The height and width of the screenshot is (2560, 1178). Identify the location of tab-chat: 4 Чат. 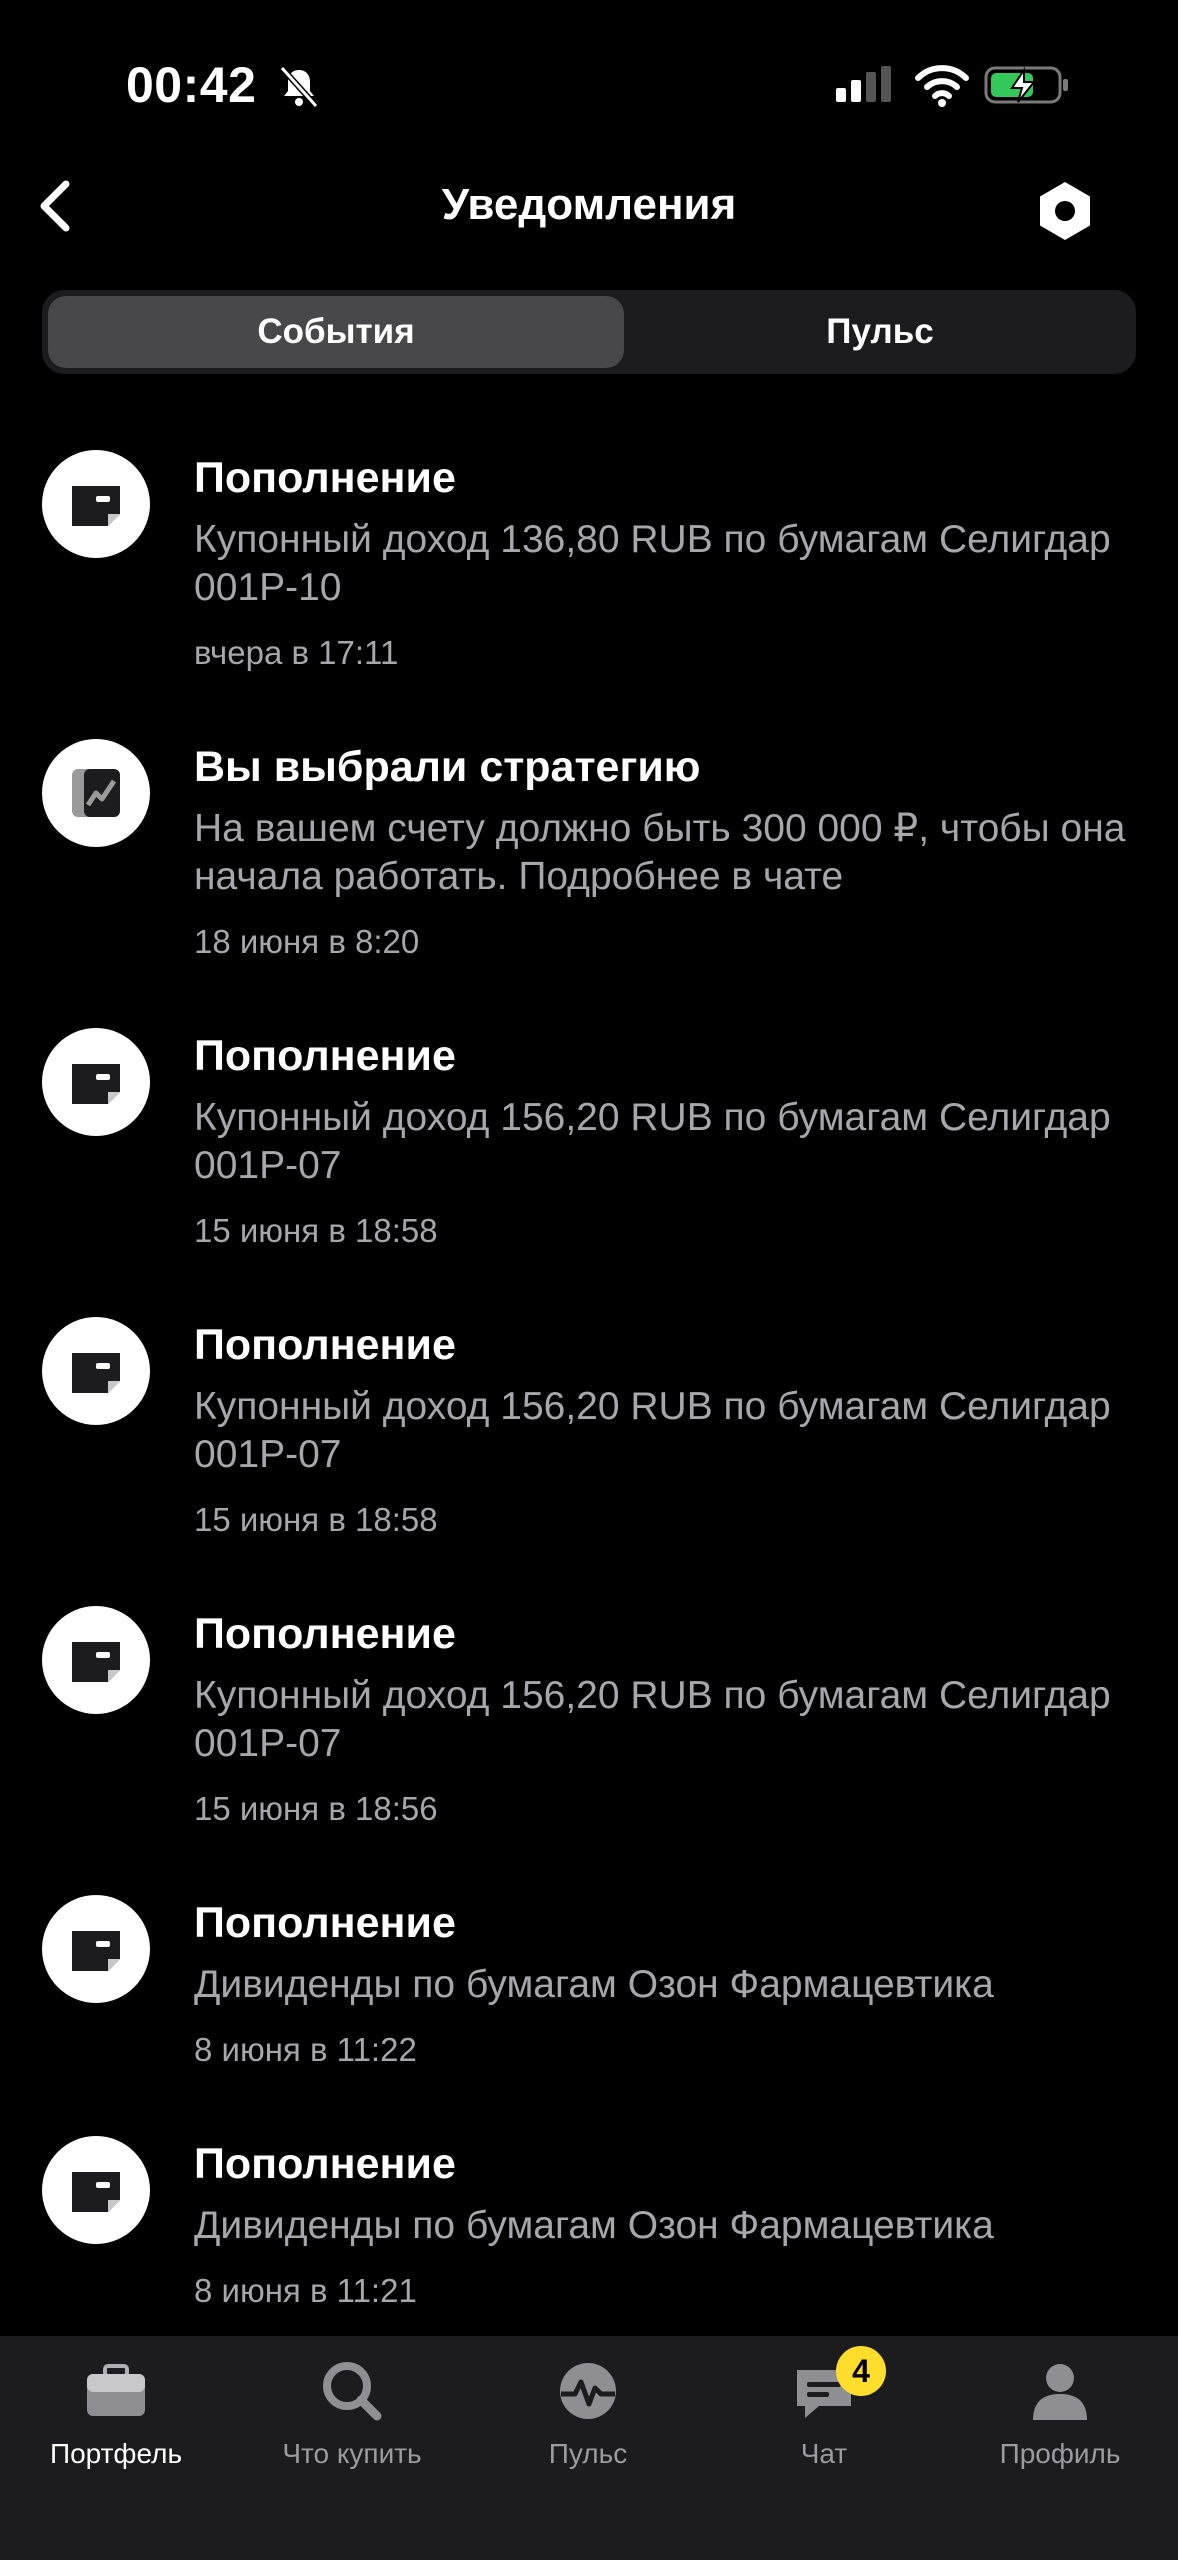
(824, 2408).